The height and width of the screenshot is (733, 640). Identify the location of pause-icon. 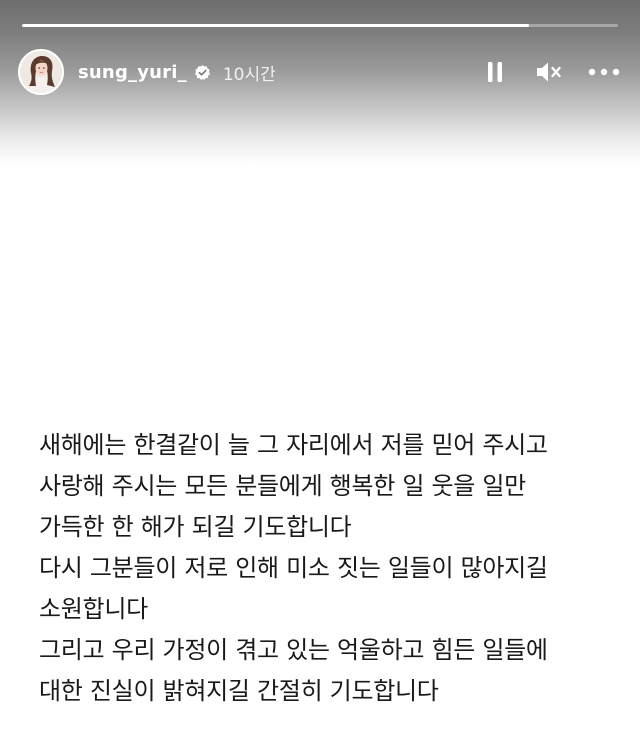
(495, 72).